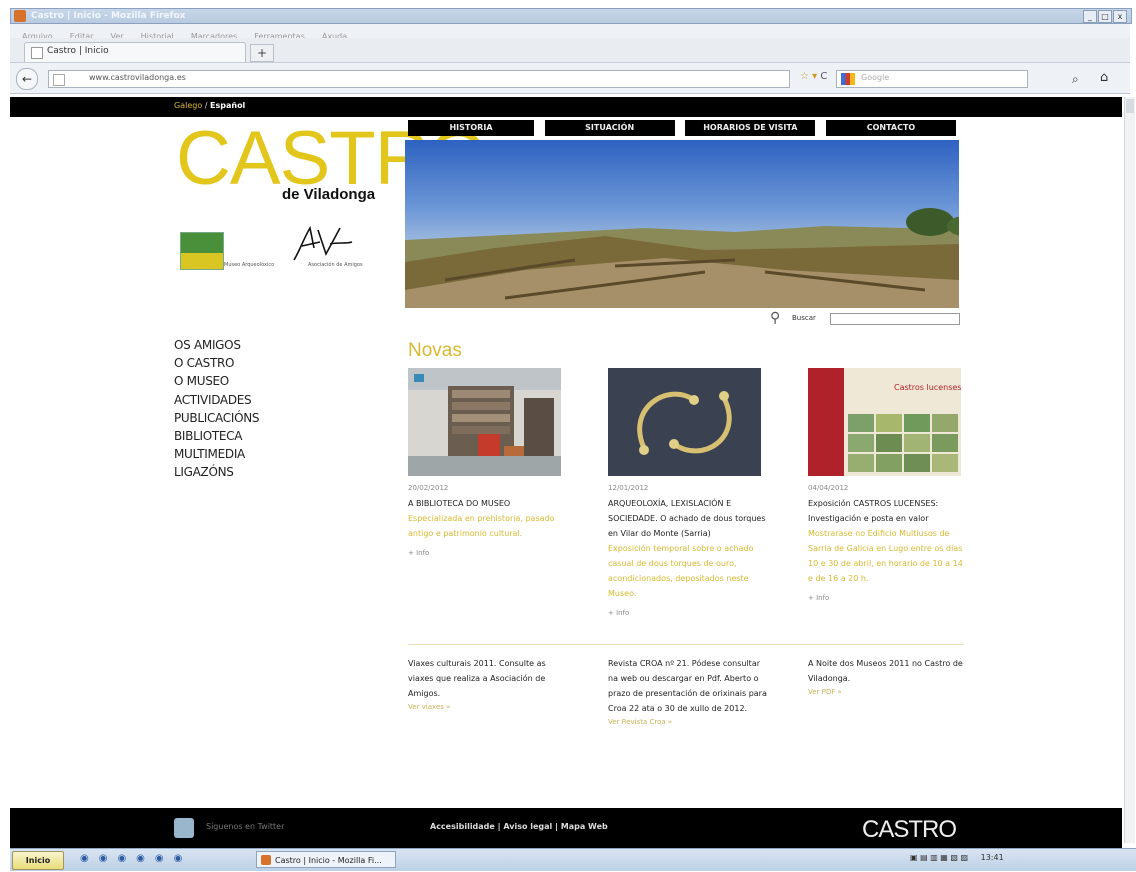  I want to click on language-bar: Galego / Español, so click(566, 107).